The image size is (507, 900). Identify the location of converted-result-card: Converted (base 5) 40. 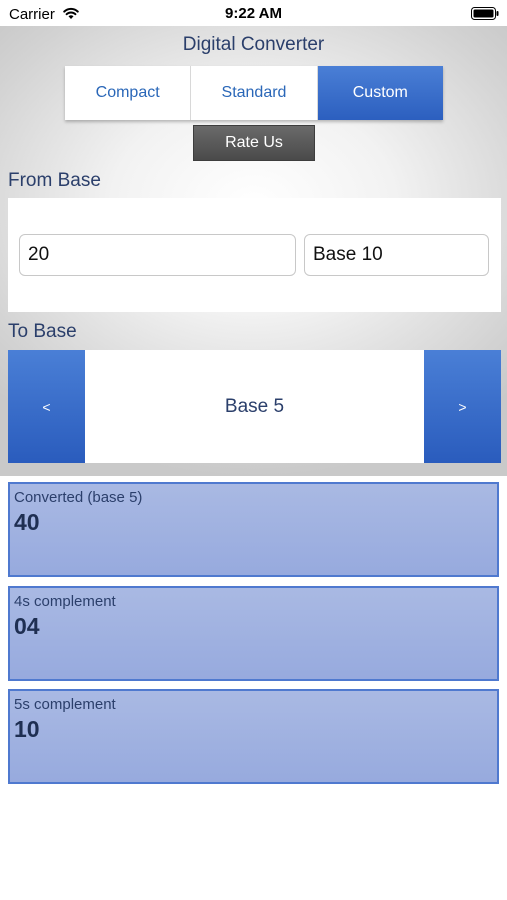
(253, 529).